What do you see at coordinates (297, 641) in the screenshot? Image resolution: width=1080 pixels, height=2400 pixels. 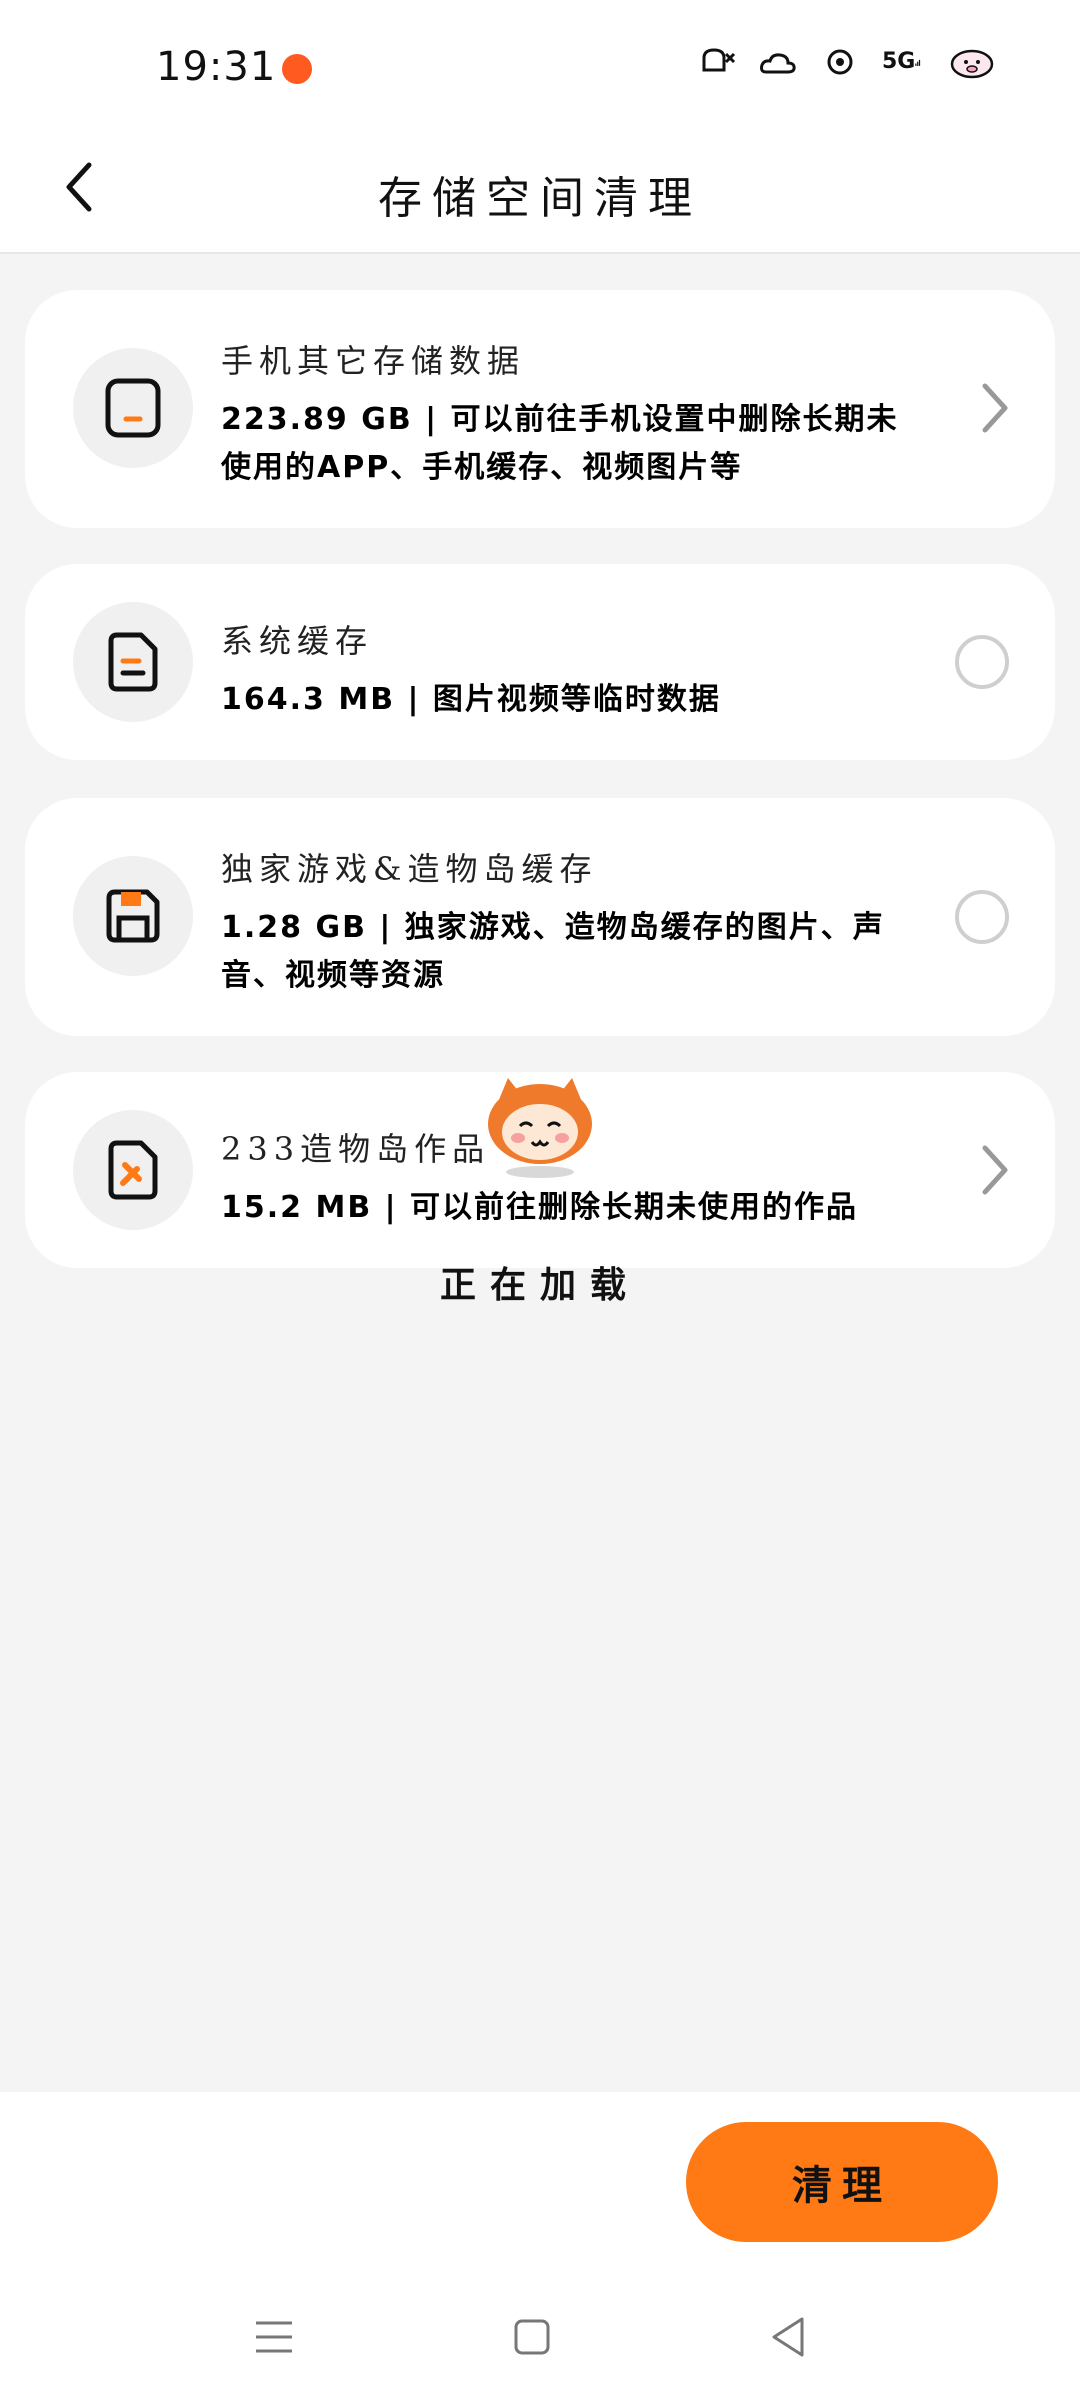 I see `item-title: 系统缓存` at bounding box center [297, 641].